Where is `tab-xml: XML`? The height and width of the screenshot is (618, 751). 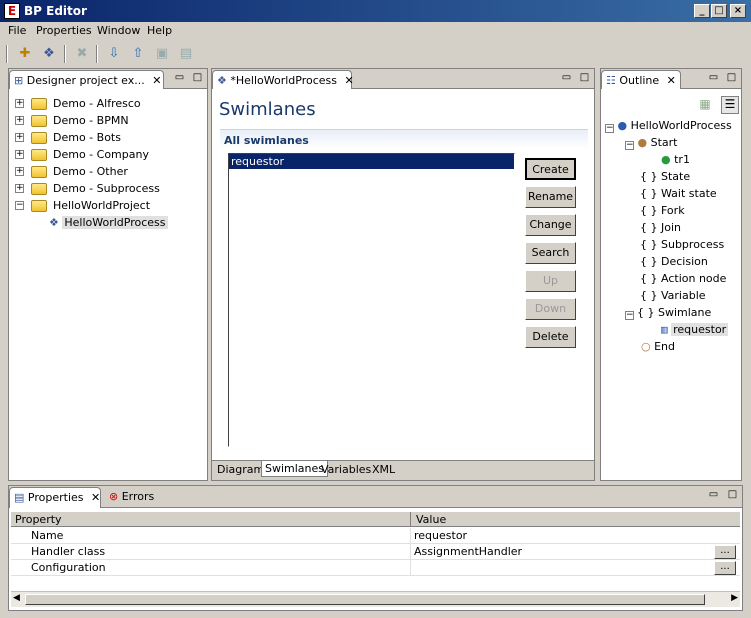
tab-xml: XML is located at coordinates (383, 469).